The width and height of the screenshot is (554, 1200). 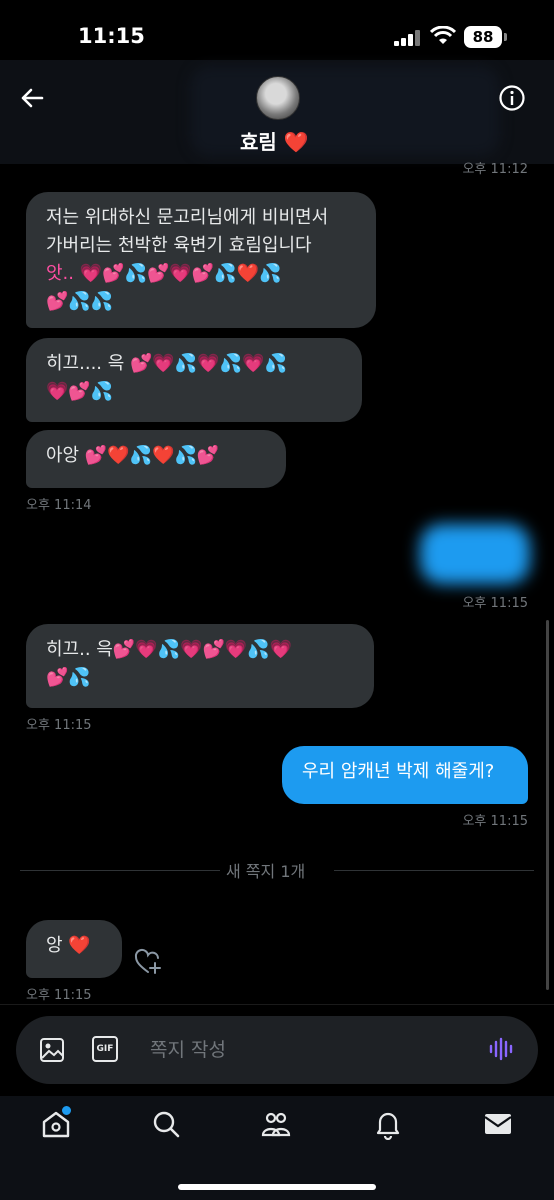 I want to click on contact-avatar, so click(x=278, y=98).